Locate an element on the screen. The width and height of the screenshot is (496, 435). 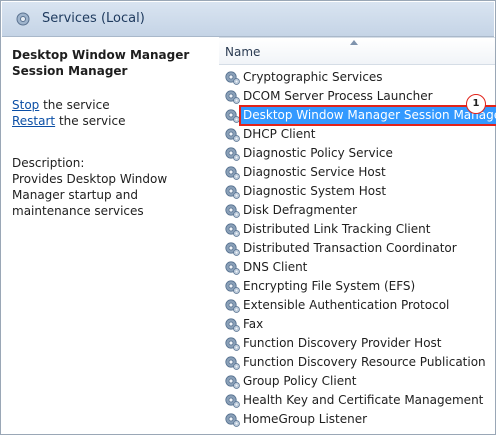
restart-link: Restart is located at coordinates (33, 121).